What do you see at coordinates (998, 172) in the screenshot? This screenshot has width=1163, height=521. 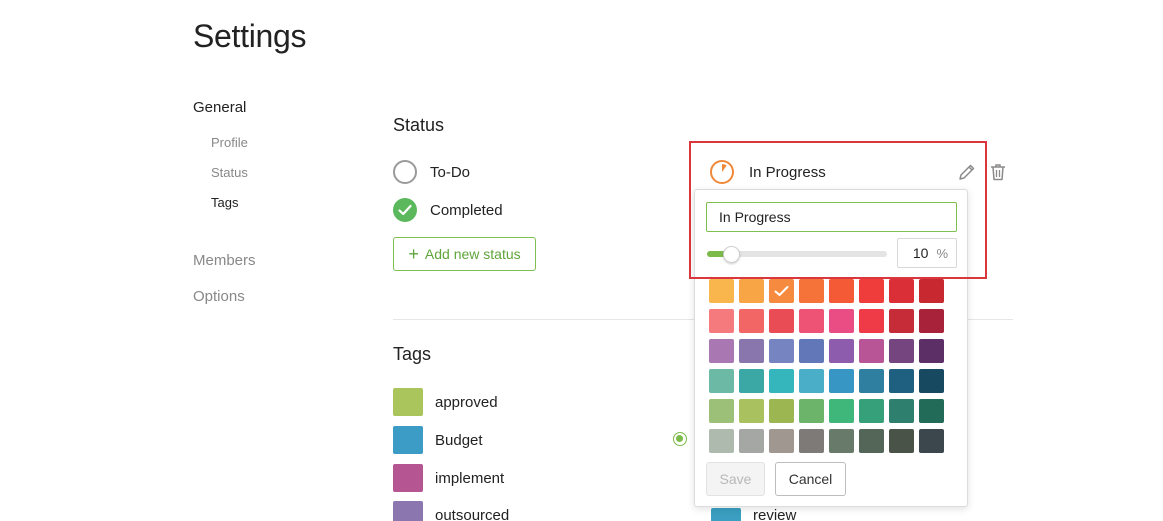 I see `trash-icon` at bounding box center [998, 172].